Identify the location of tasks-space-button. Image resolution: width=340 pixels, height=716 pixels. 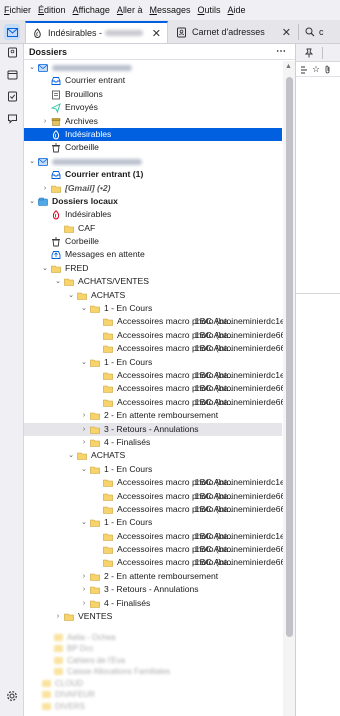
(12, 96).